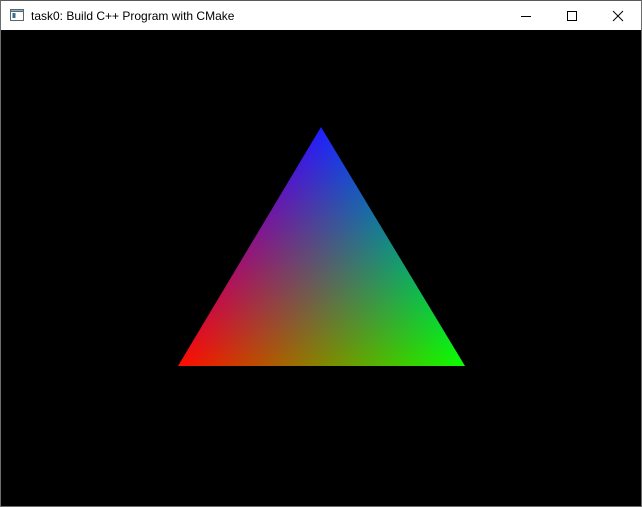 The image size is (642, 507). What do you see at coordinates (17, 15) in the screenshot?
I see `app-icon` at bounding box center [17, 15].